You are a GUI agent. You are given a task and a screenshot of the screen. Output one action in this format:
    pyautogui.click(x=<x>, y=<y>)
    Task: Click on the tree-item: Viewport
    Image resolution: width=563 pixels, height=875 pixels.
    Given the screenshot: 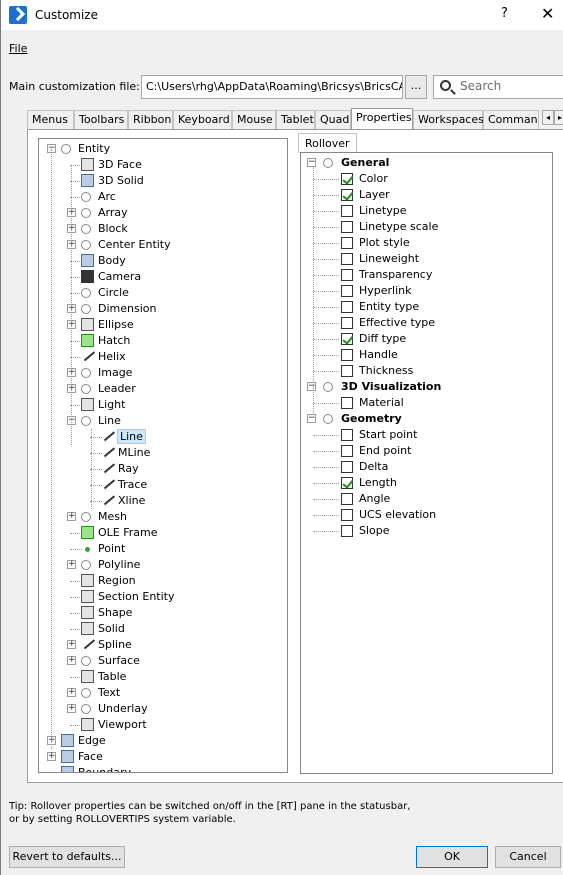 What is the action you would take?
    pyautogui.click(x=163, y=725)
    